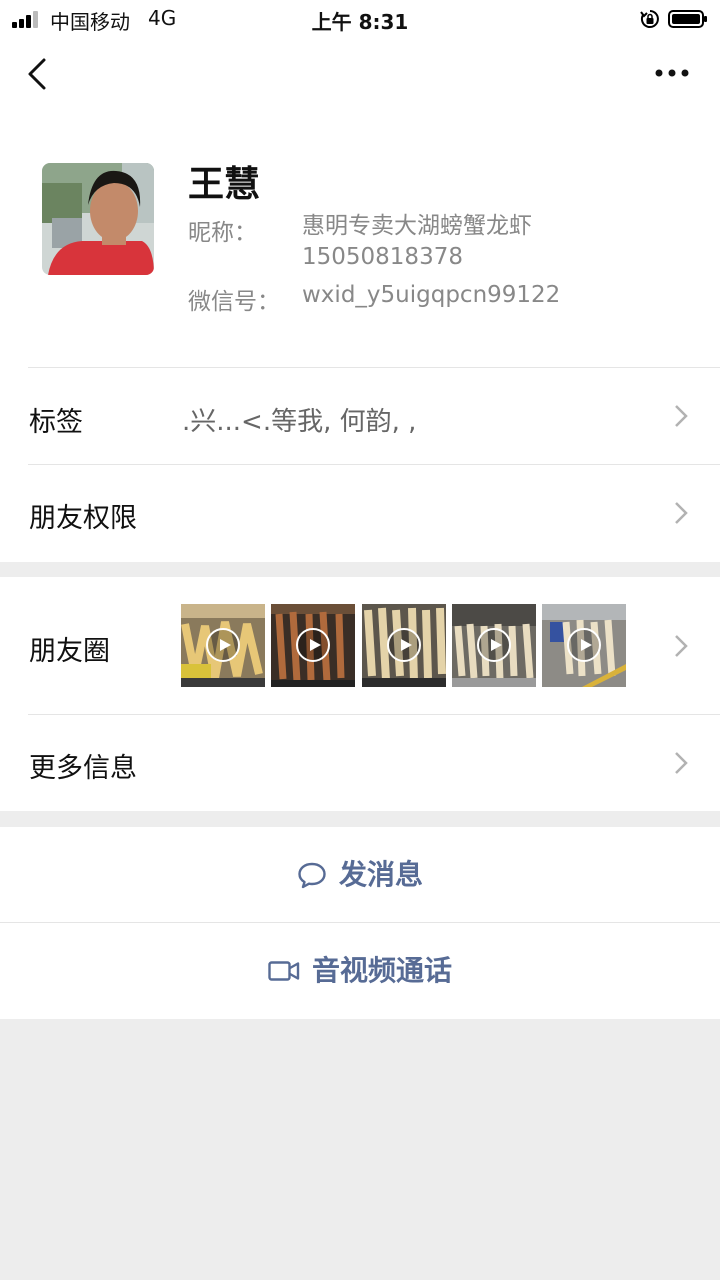 The image size is (720, 1280). What do you see at coordinates (299, 422) in the screenshot?
I see `tags-value: .兴...<.等我, 何韵, ,` at bounding box center [299, 422].